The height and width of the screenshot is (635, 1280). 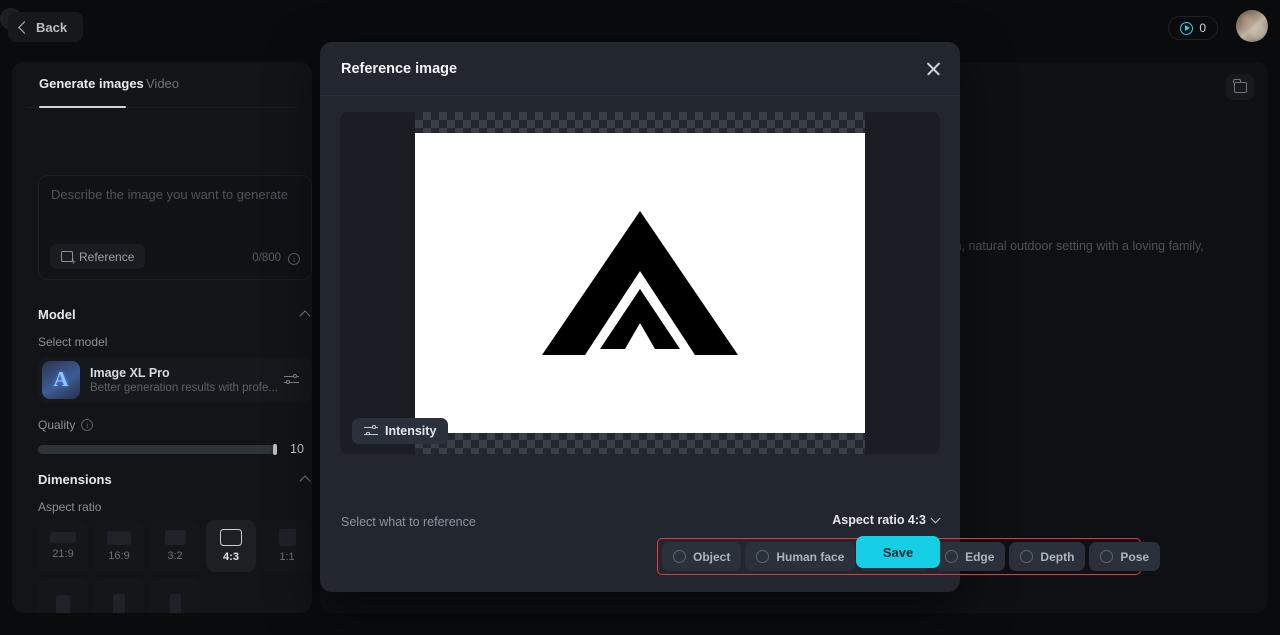 I want to click on select-reference-label: Select what to reference, so click(x=408, y=522).